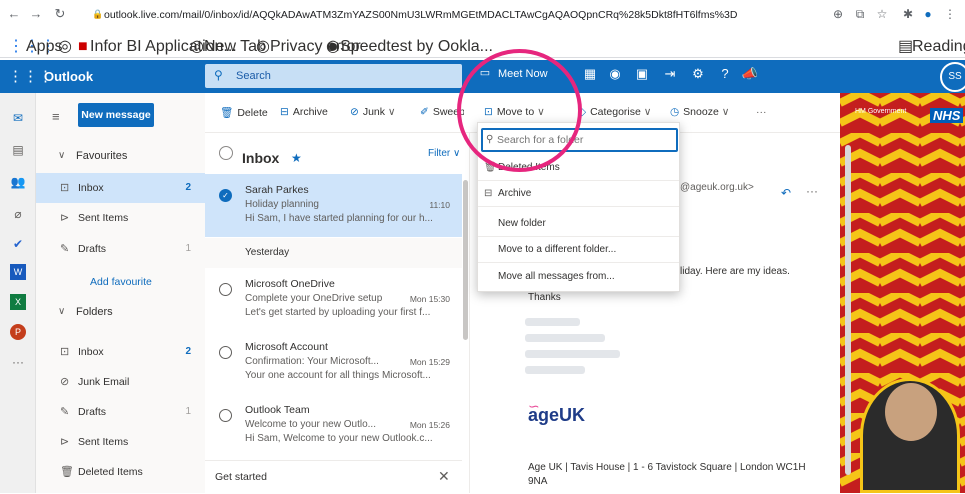  I want to click on reading-list: Reading list, so click(938, 47).